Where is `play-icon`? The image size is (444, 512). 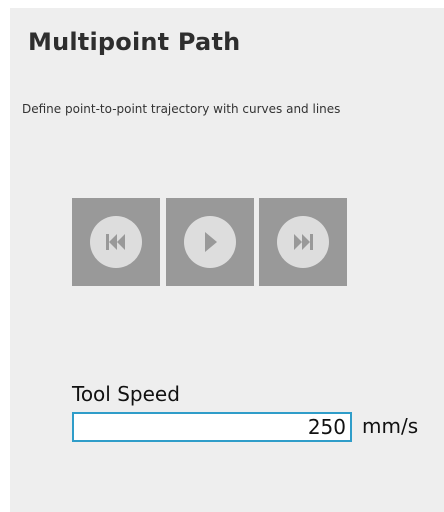 play-icon is located at coordinates (210, 242).